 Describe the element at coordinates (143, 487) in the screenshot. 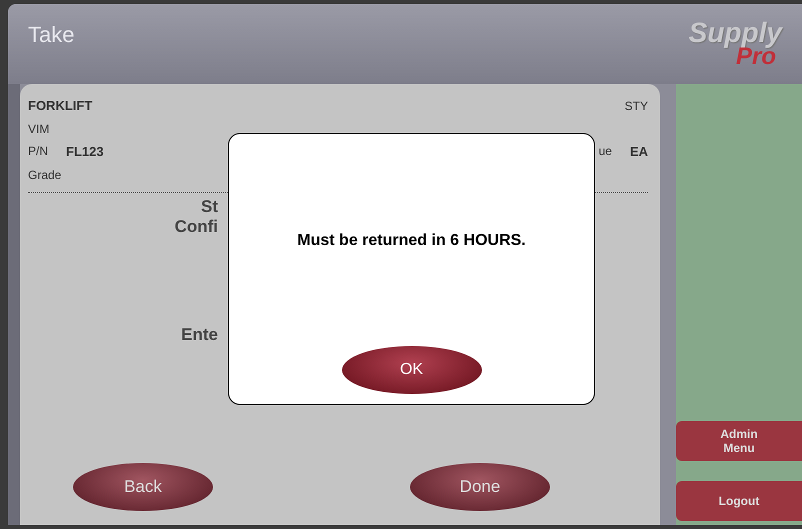

I see `back-button: Back` at that location.